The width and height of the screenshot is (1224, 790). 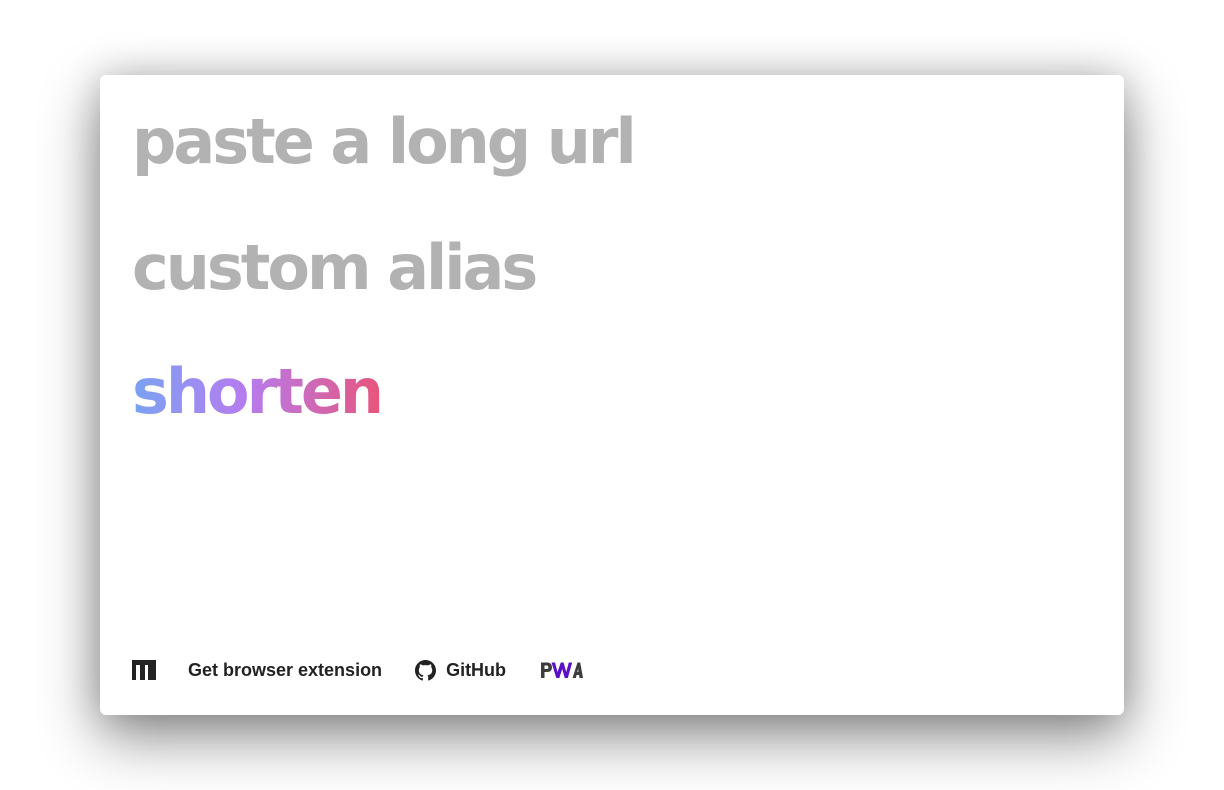 I want to click on browser-extension-label: Get browser extension, so click(x=285, y=669).